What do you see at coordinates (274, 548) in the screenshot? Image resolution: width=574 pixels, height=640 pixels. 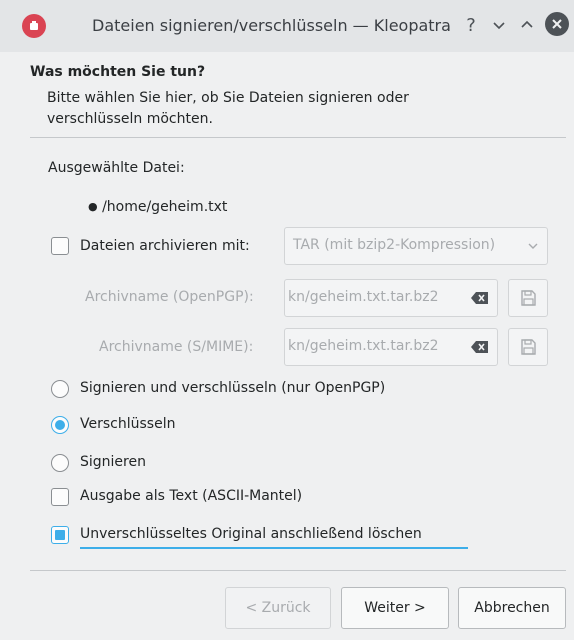 I see `focus-underline` at bounding box center [274, 548].